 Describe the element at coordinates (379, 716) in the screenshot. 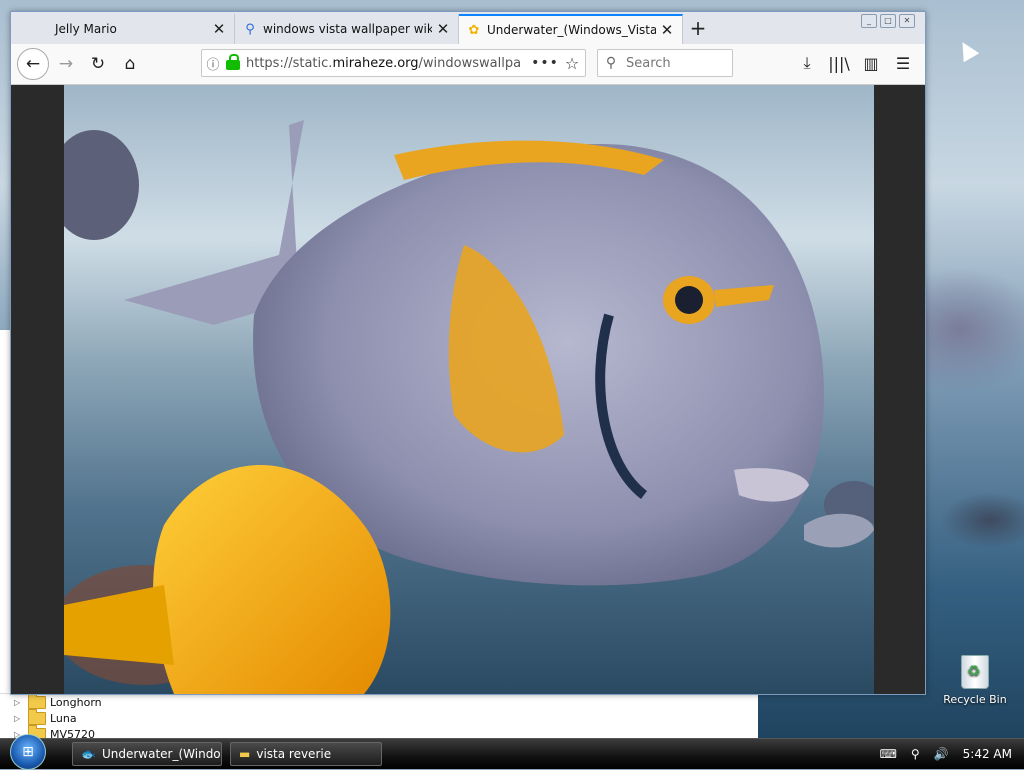

I see `explorer-window-tree: ▷ Longhorn ▷ Luna ▷ MV5720` at that location.